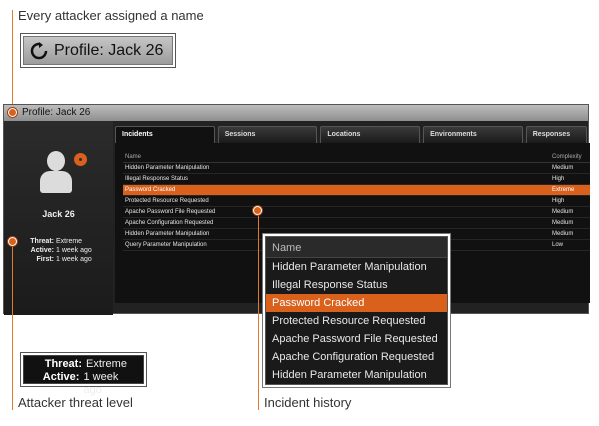 This screenshot has height=426, width=599. What do you see at coordinates (571, 157) in the screenshot?
I see `column-header-complexity: Complexity` at bounding box center [571, 157].